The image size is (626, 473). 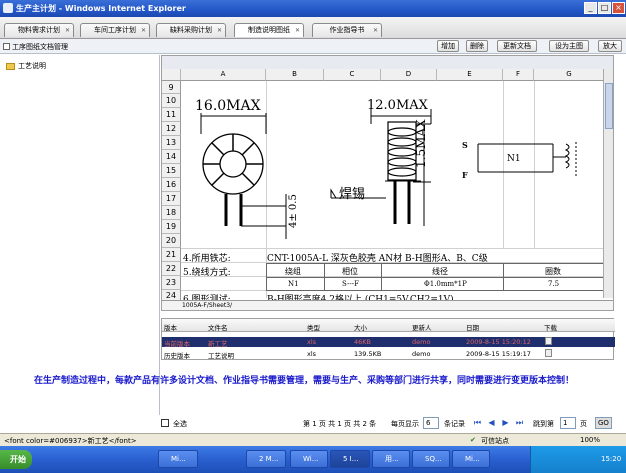 I want to click on row-header: 13, so click(x=171, y=143).